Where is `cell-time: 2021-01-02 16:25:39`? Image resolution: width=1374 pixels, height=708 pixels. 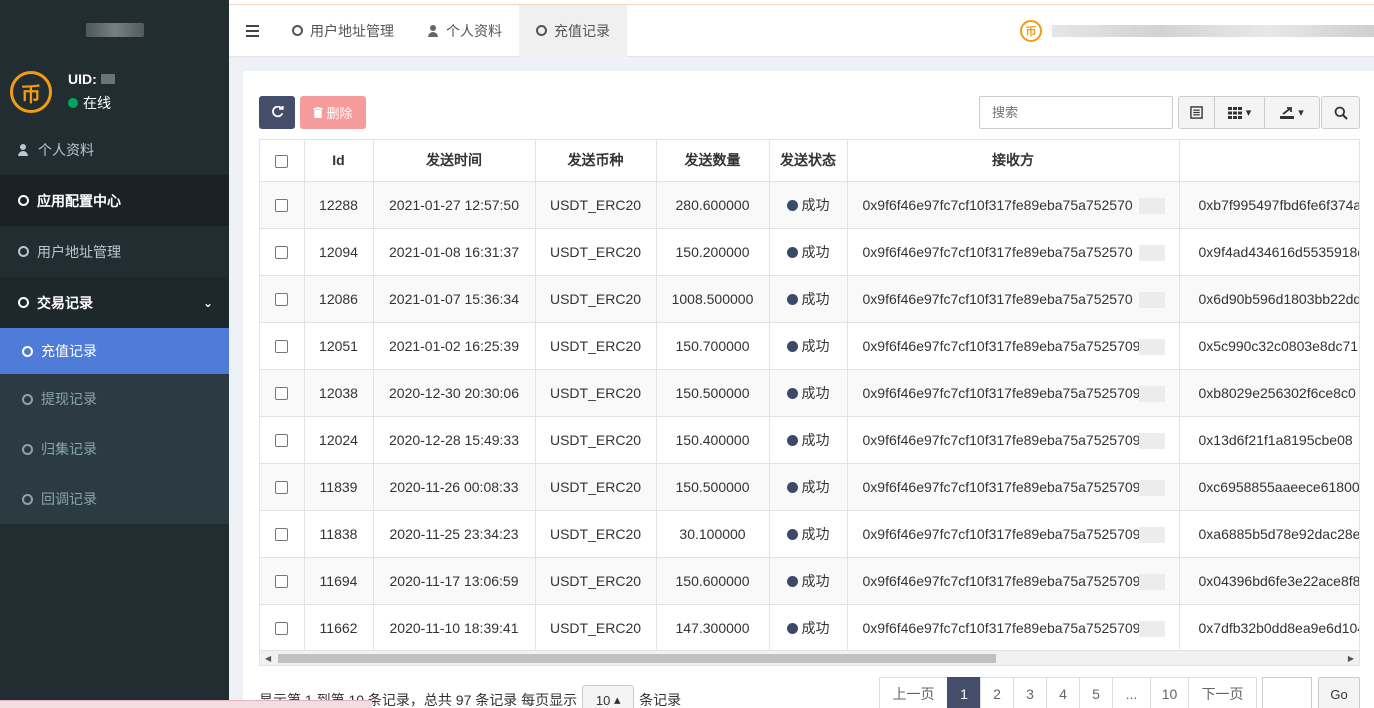
cell-time: 2021-01-02 16:25:39 is located at coordinates (454, 346).